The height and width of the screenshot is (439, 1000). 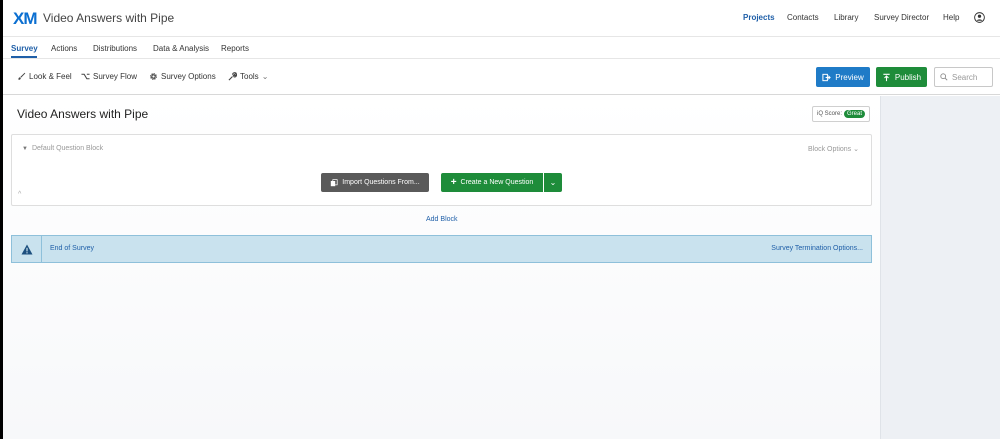 I want to click on preview-button: Preview, so click(x=843, y=77).